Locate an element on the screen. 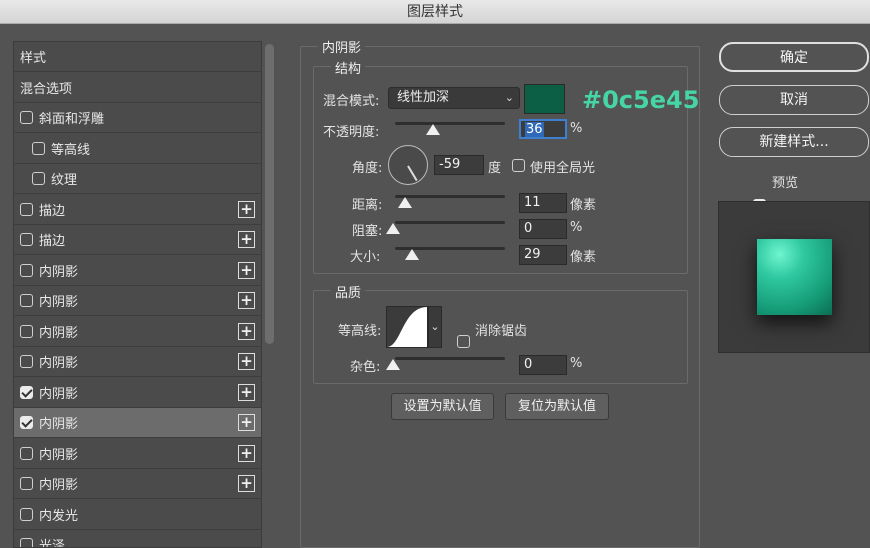 The width and height of the screenshot is (870, 548). angle-input: -59 is located at coordinates (459, 165).